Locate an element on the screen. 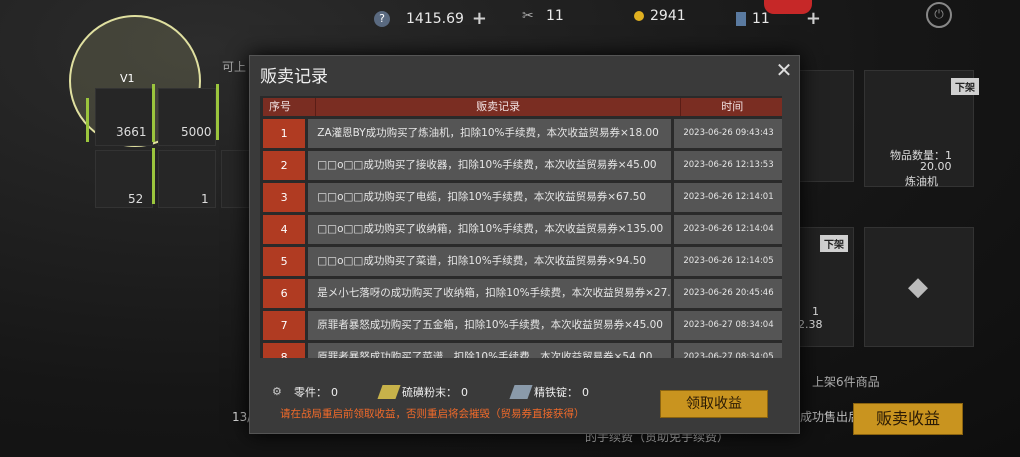 The height and width of the screenshot is (457, 1020). notification-badge is located at coordinates (788, 7).